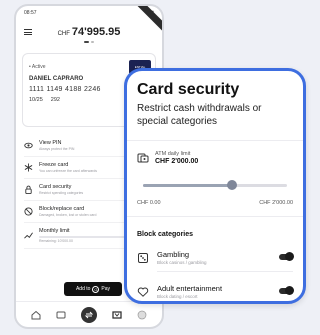 This screenshot has height=335, width=320. Describe the element at coordinates (83, 289) in the screenshot. I see `pay-button-label: Add to` at that location.